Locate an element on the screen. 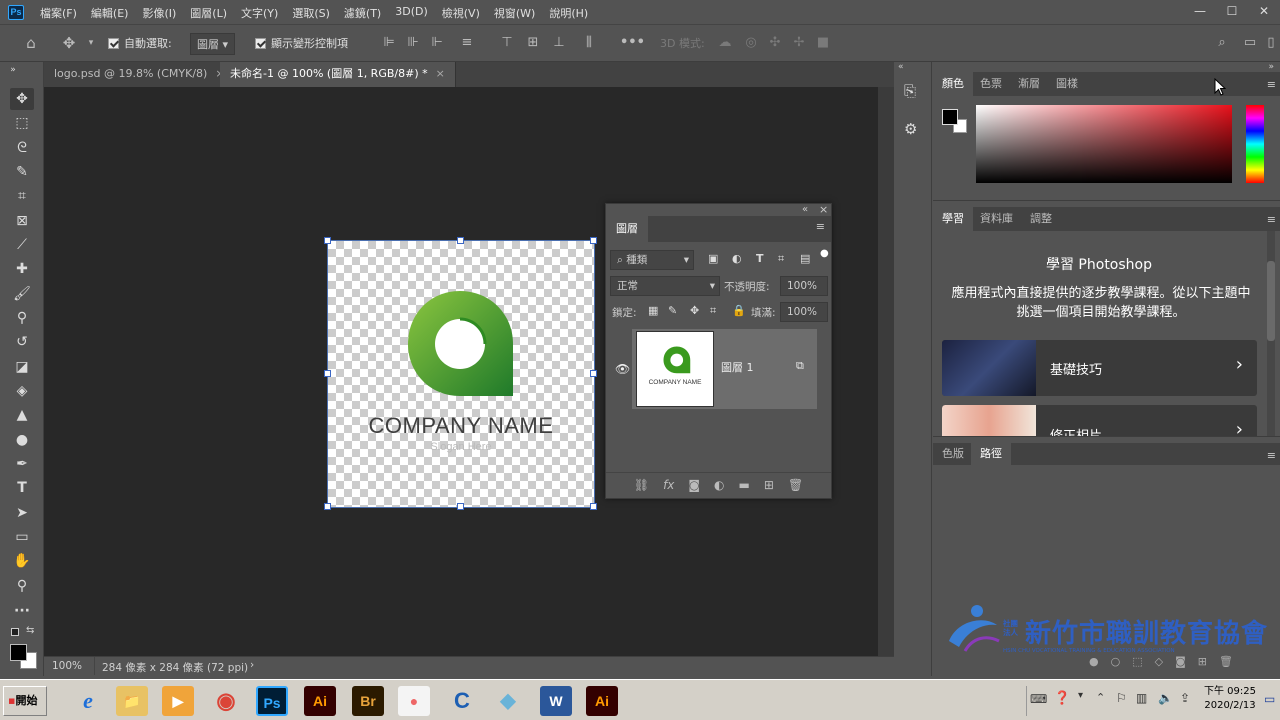 Image resolution: width=1280 pixels, height=720 pixels. quick-selection-tool-icon: ✎ is located at coordinates (22, 172).